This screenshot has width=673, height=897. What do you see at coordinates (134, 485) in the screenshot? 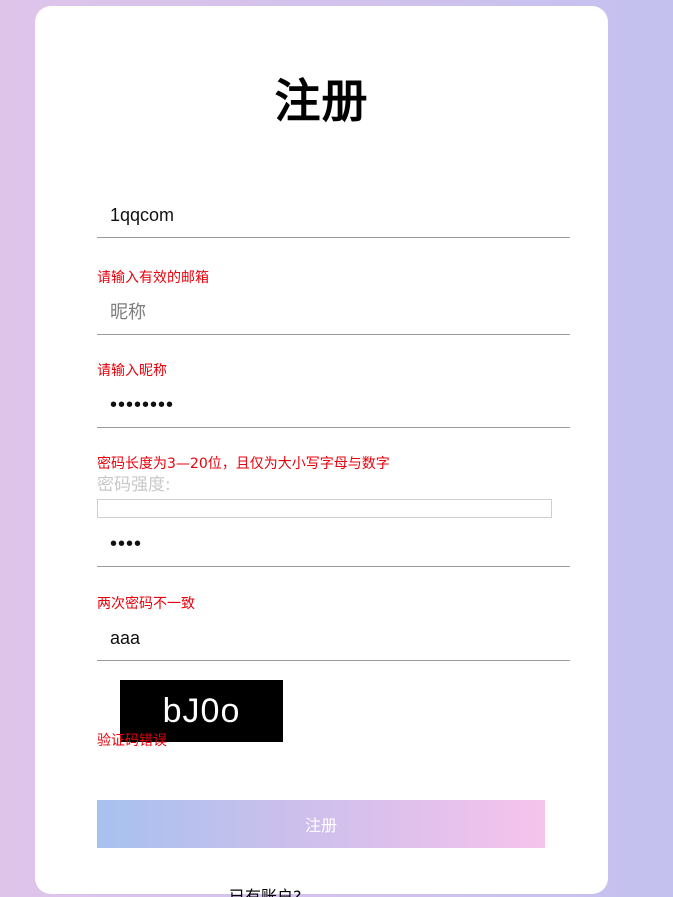
I see `password-strength-label: 密码强度:` at bounding box center [134, 485].